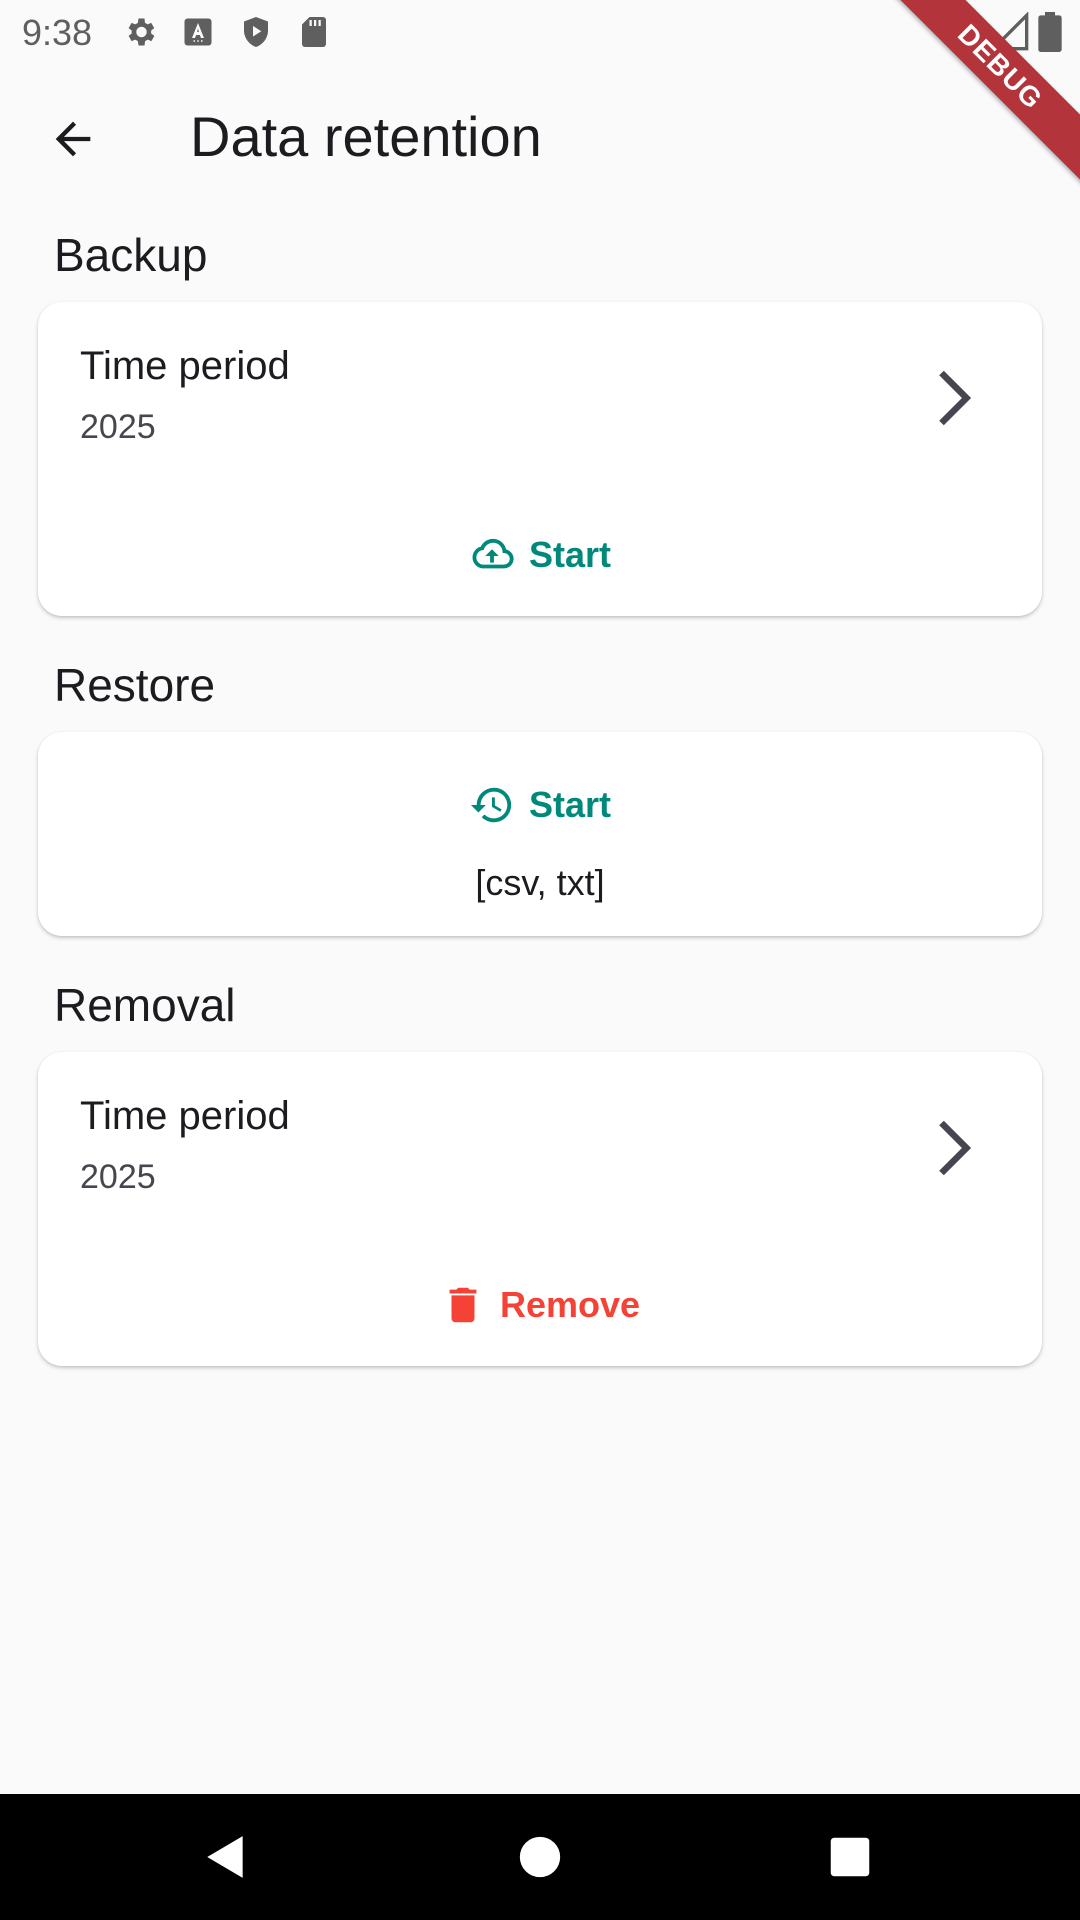 The image size is (1080, 1920). I want to click on history-icon, so click(492, 805).